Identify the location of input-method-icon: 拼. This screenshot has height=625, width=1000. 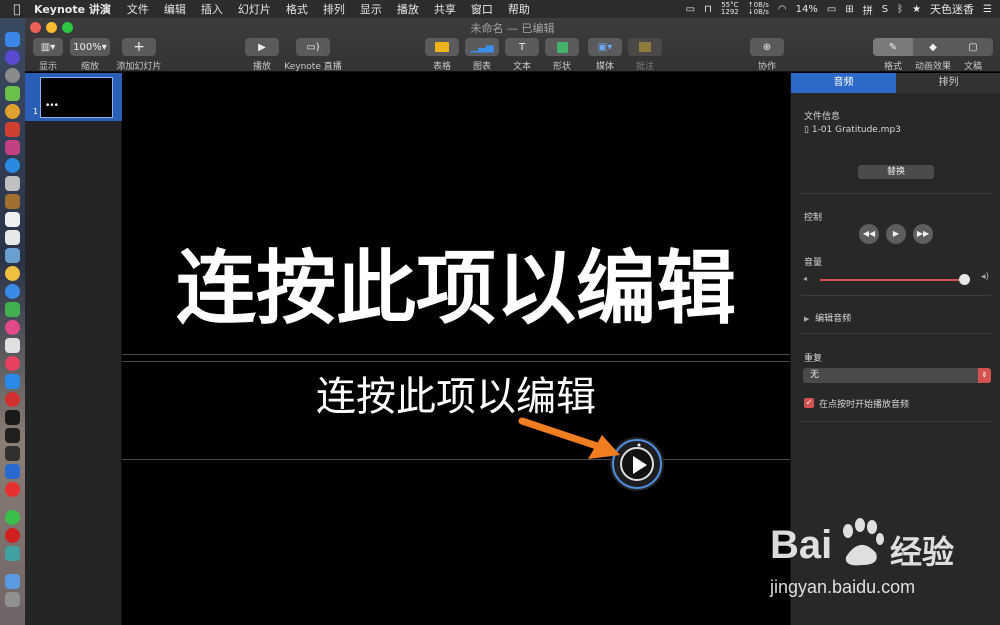
(868, 9).